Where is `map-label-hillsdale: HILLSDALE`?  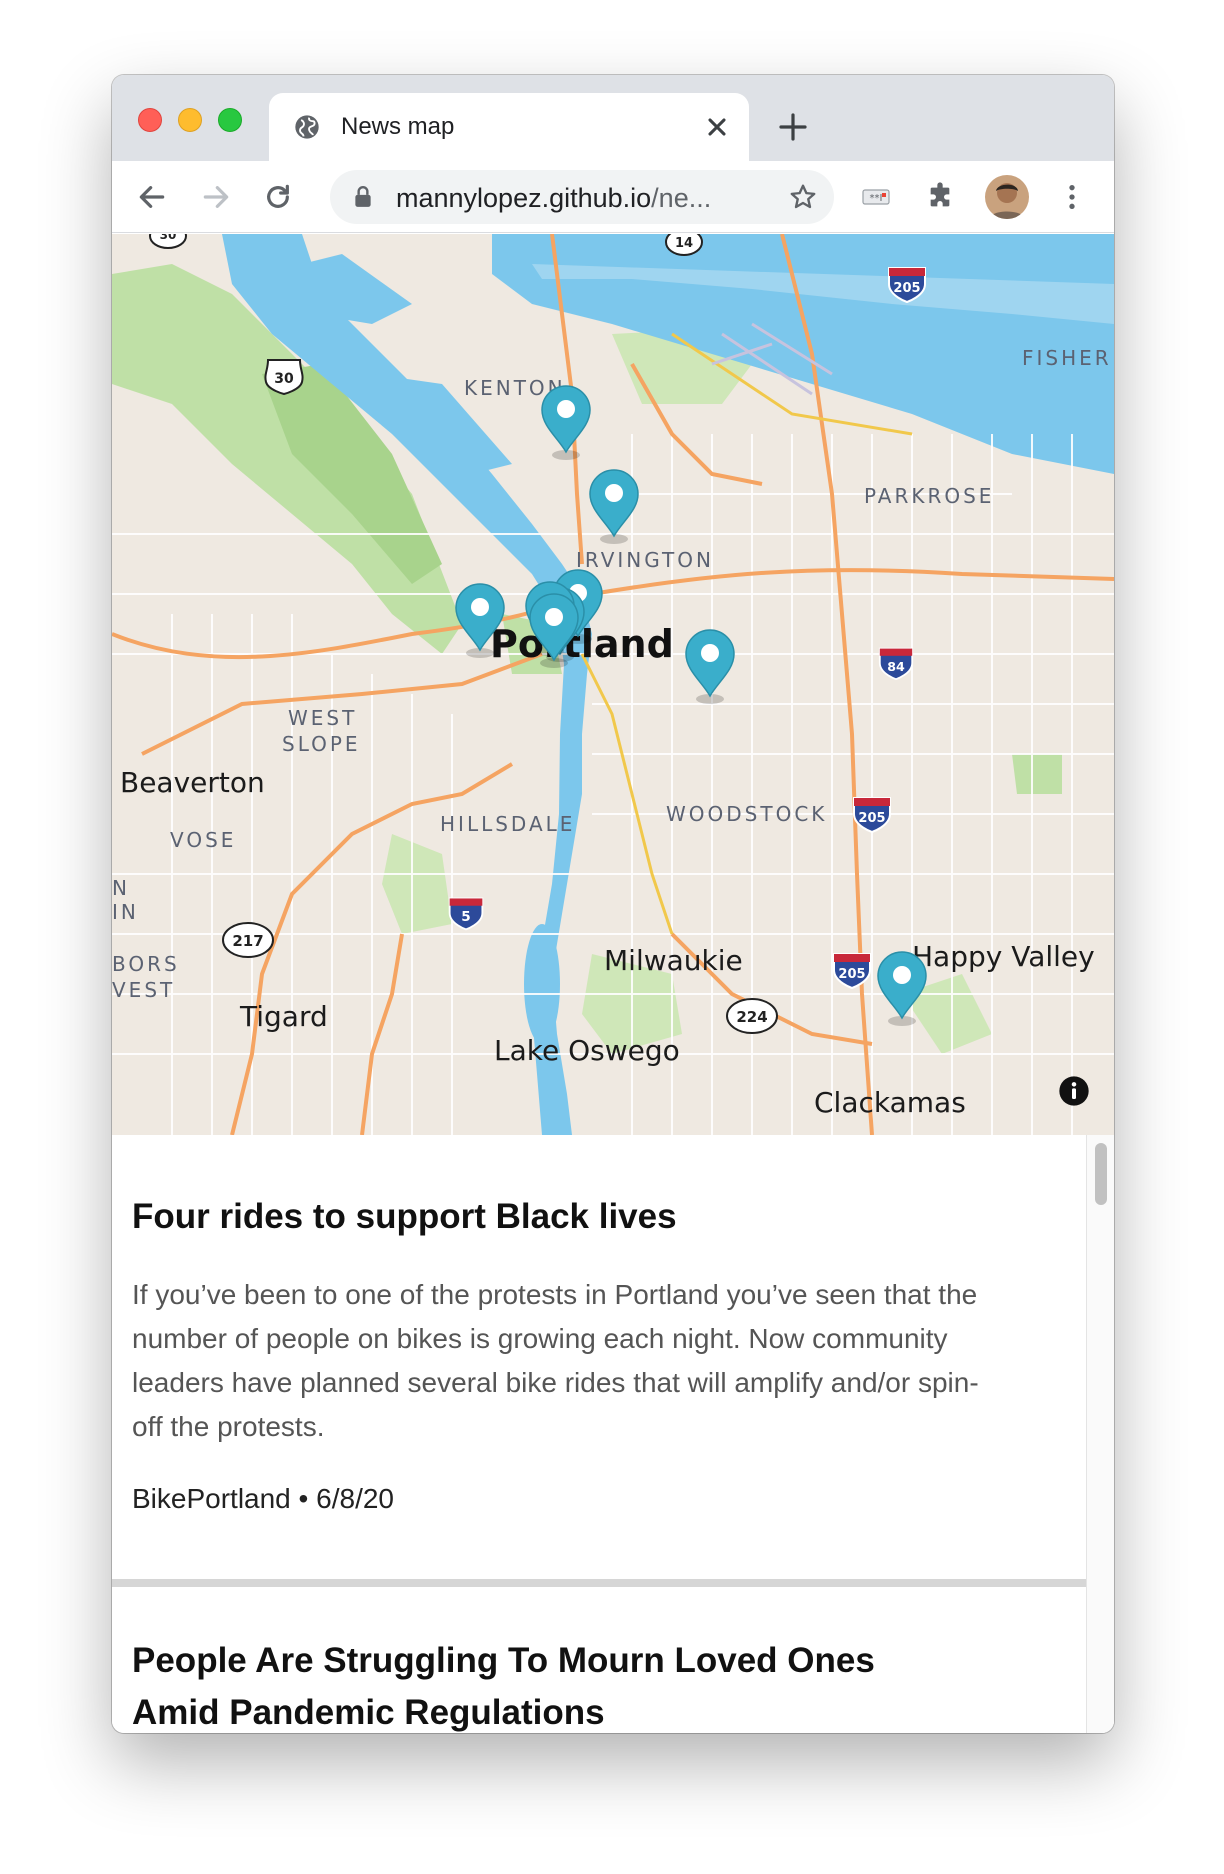
map-label-hillsdale: HILLSDALE is located at coordinates (508, 824).